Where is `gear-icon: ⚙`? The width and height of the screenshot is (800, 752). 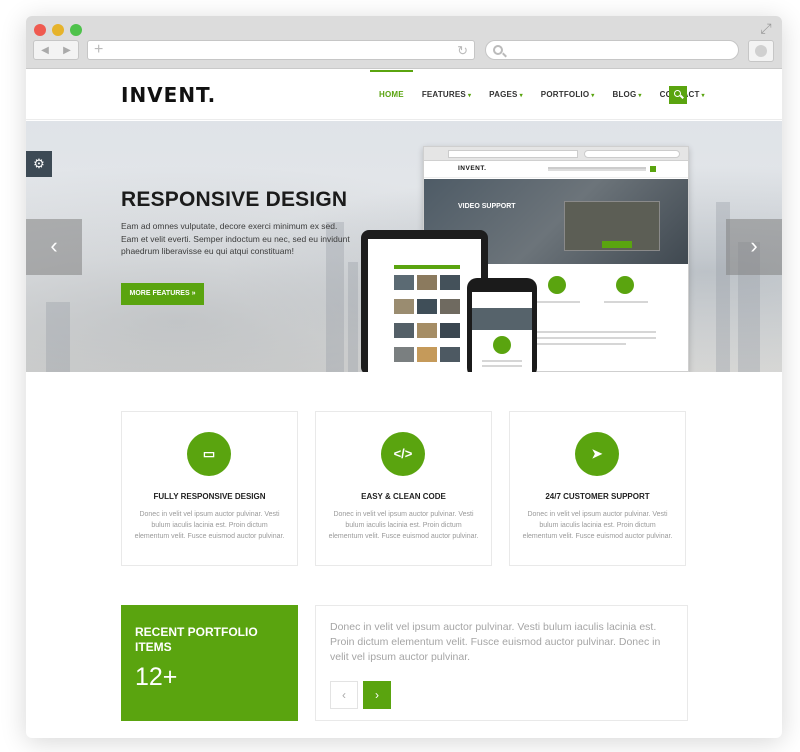
gear-icon: ⚙ is located at coordinates (39, 163).